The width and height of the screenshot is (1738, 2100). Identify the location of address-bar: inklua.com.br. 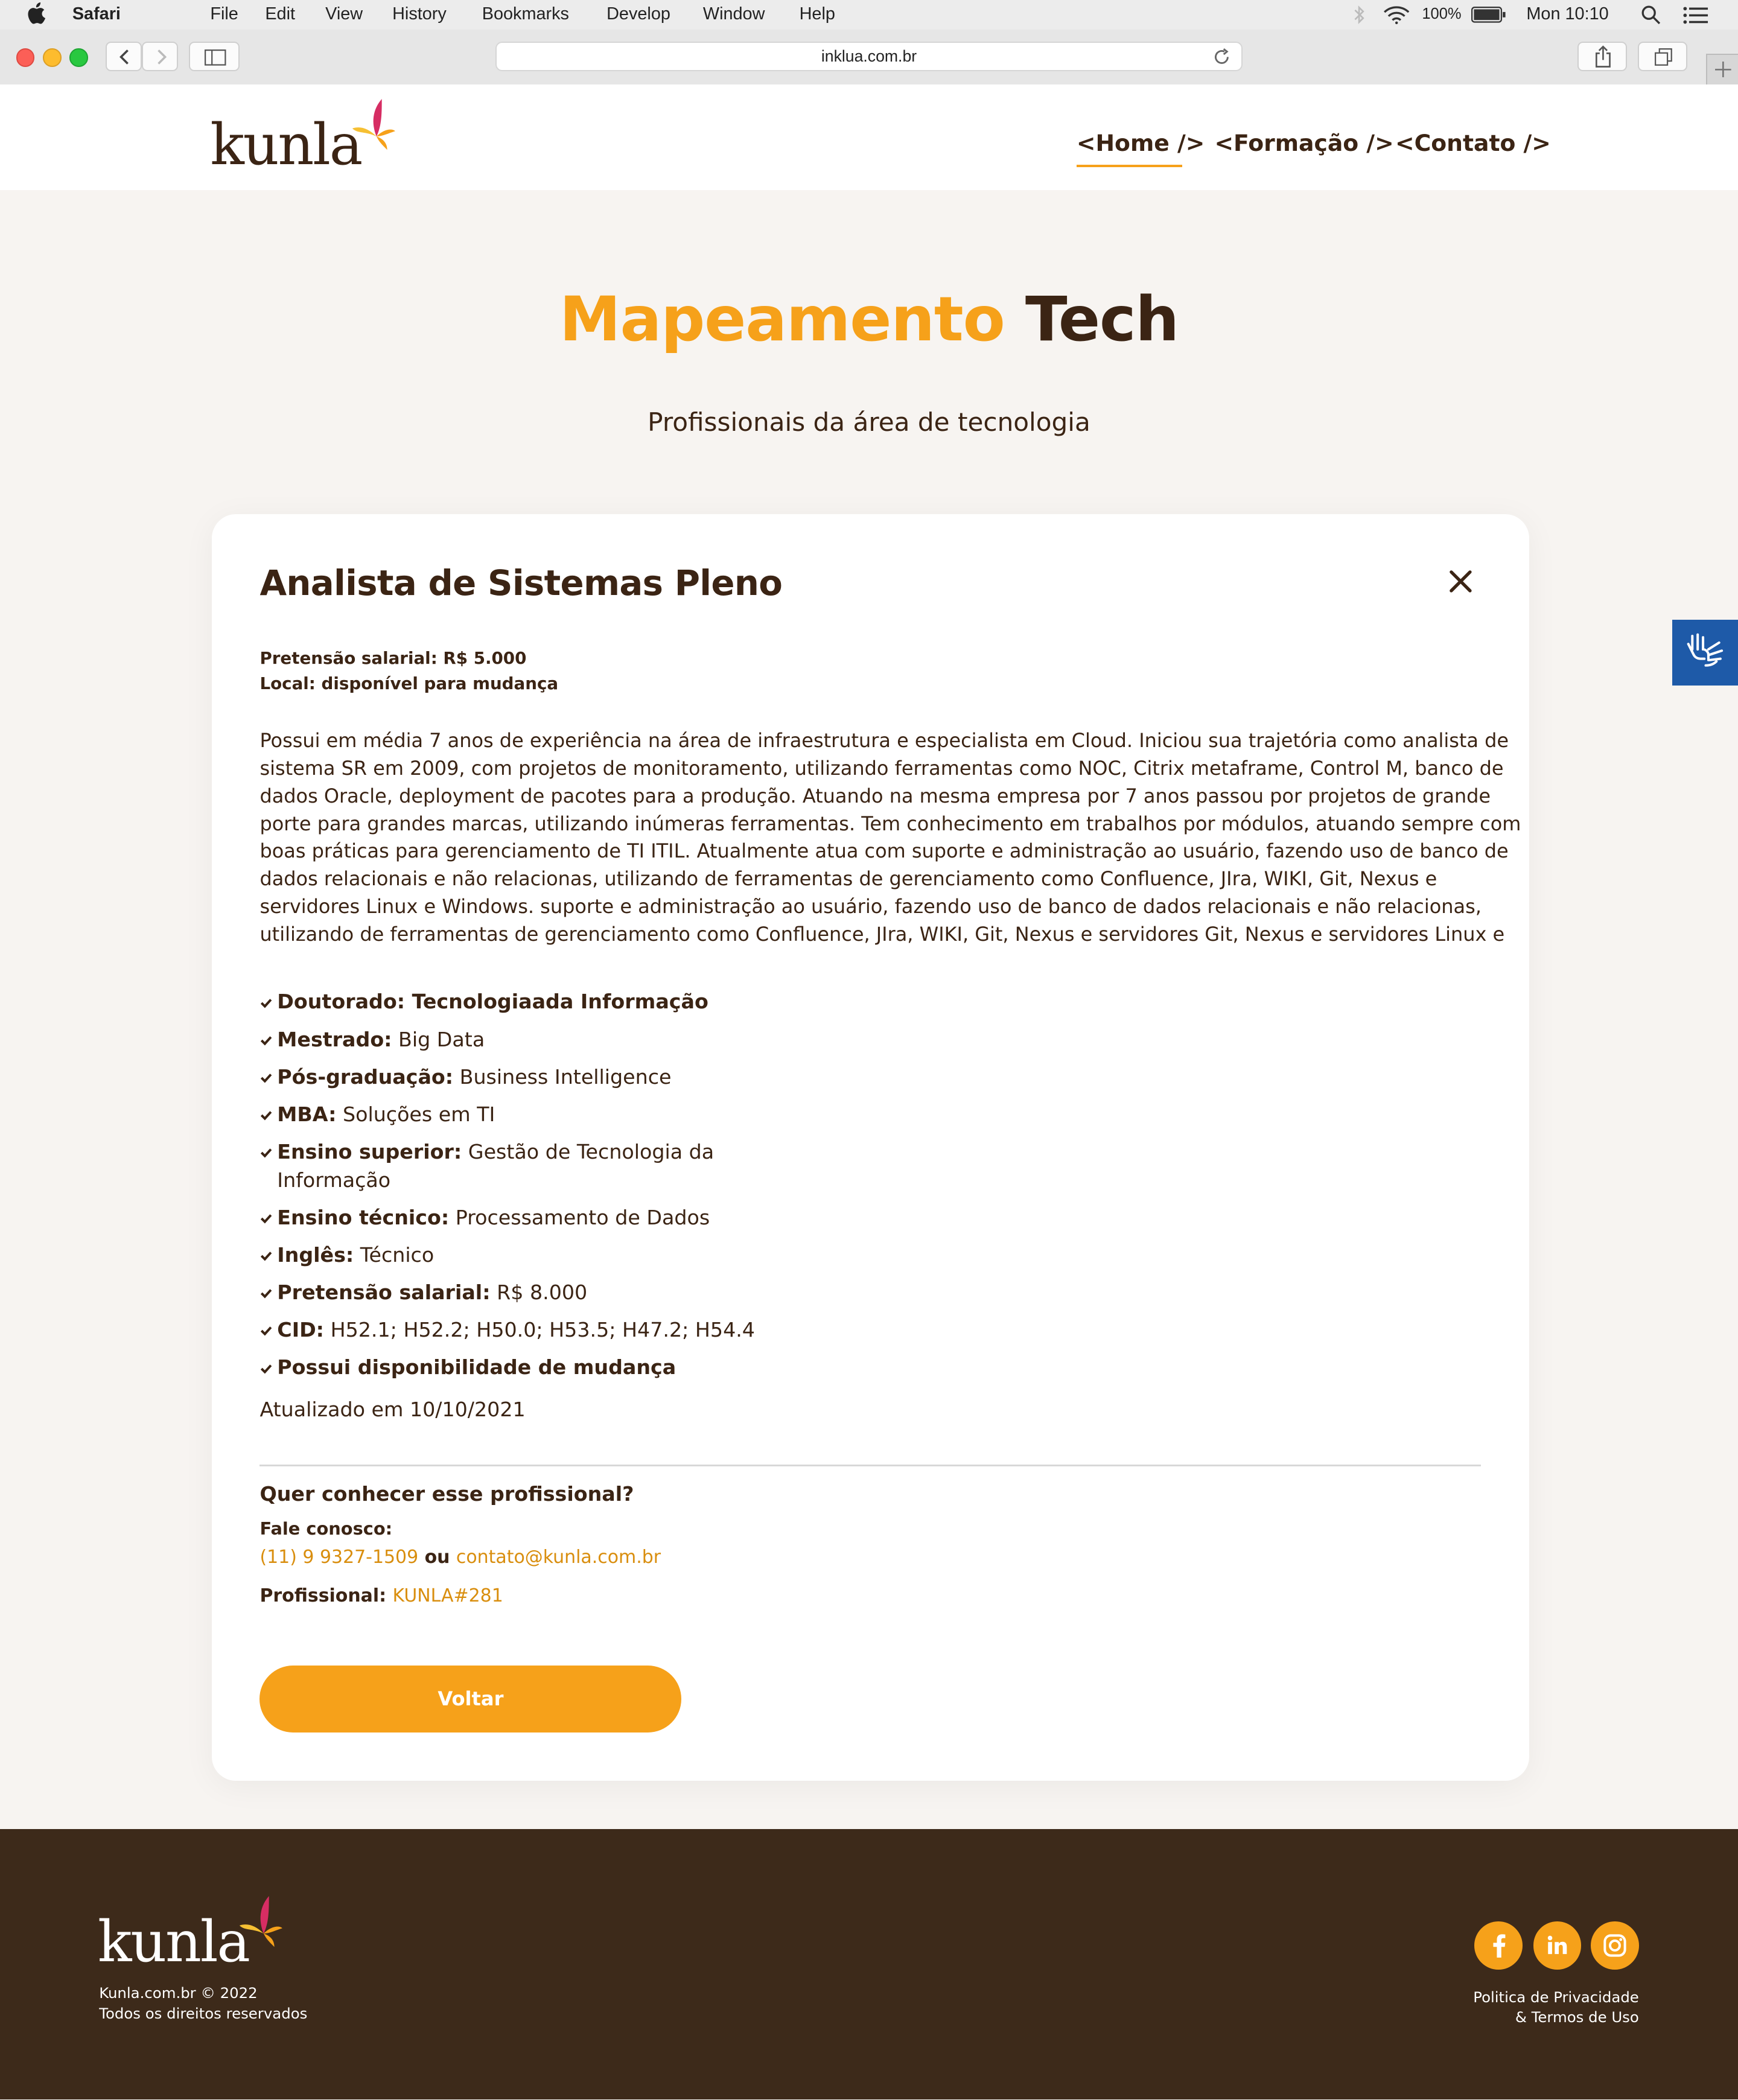
(869, 56).